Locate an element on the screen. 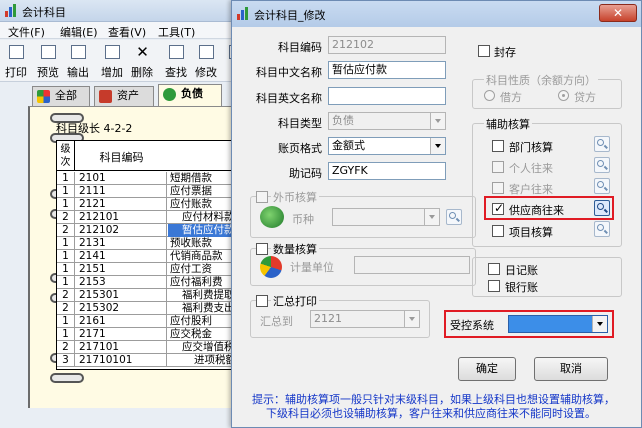 The image size is (642, 428). delete-button: ✕ 删除 is located at coordinates (142, 61).